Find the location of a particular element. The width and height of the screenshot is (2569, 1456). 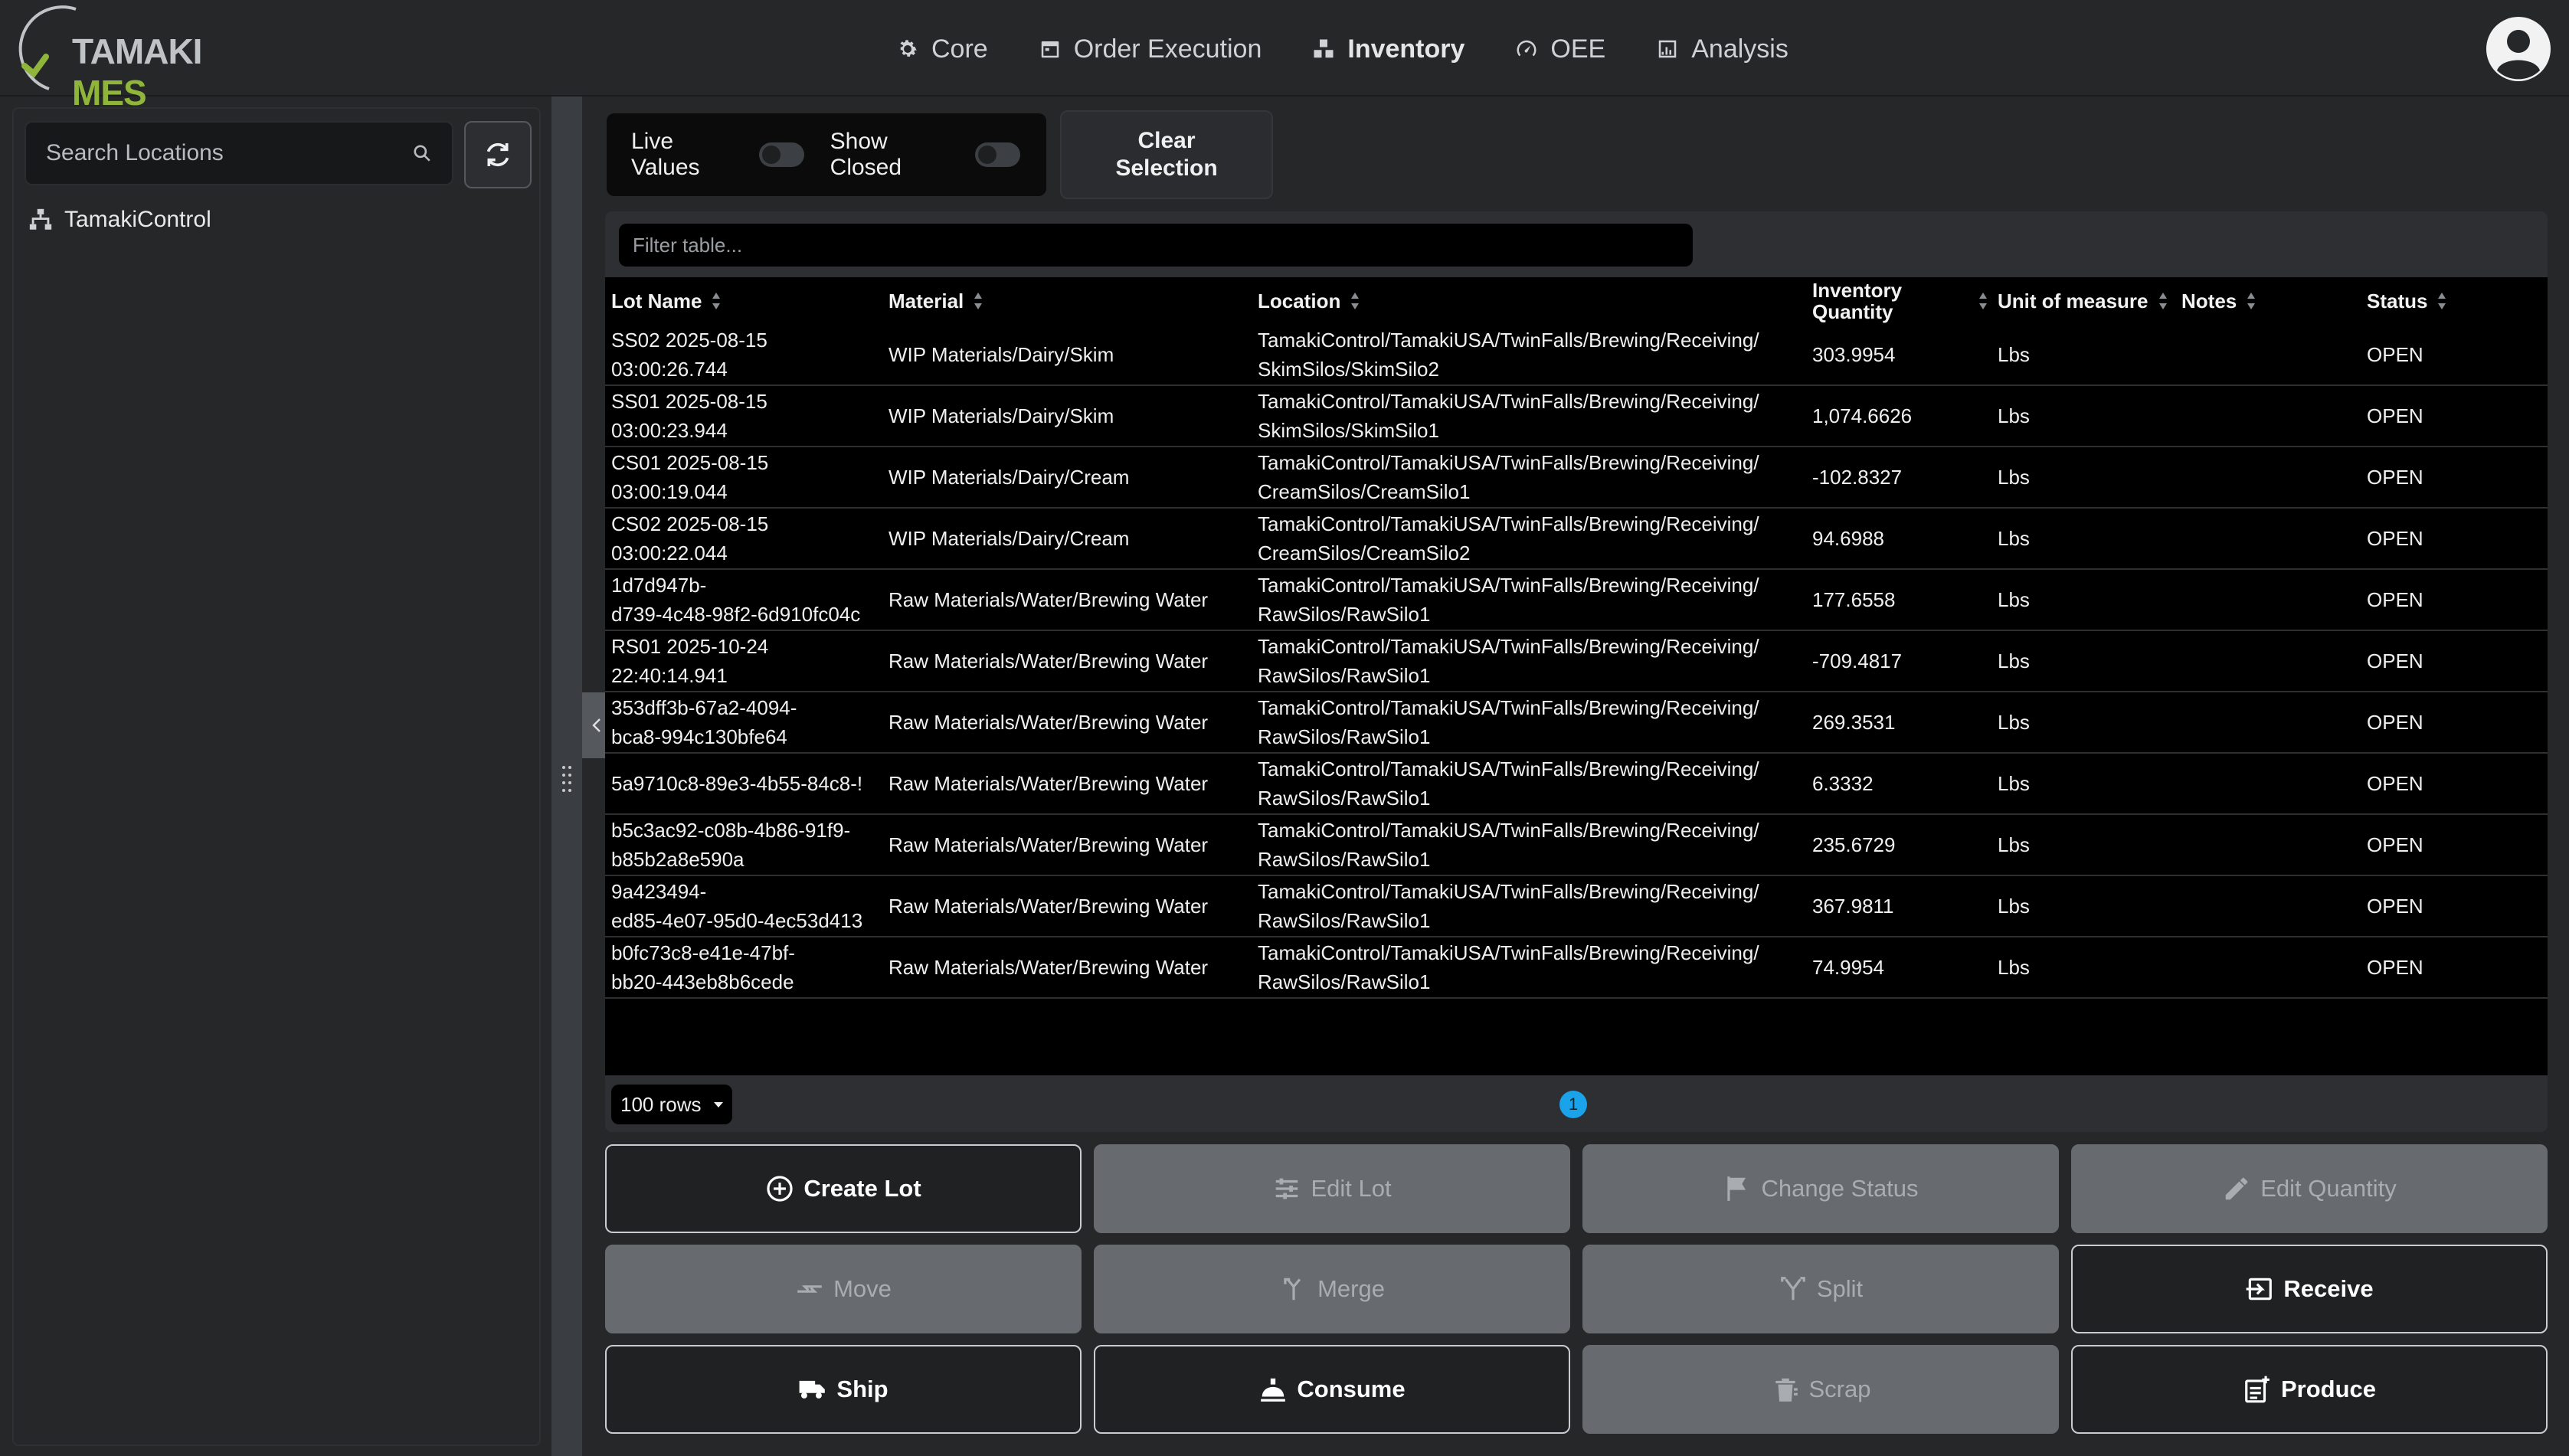

col-header-material: Material is located at coordinates (936, 301).